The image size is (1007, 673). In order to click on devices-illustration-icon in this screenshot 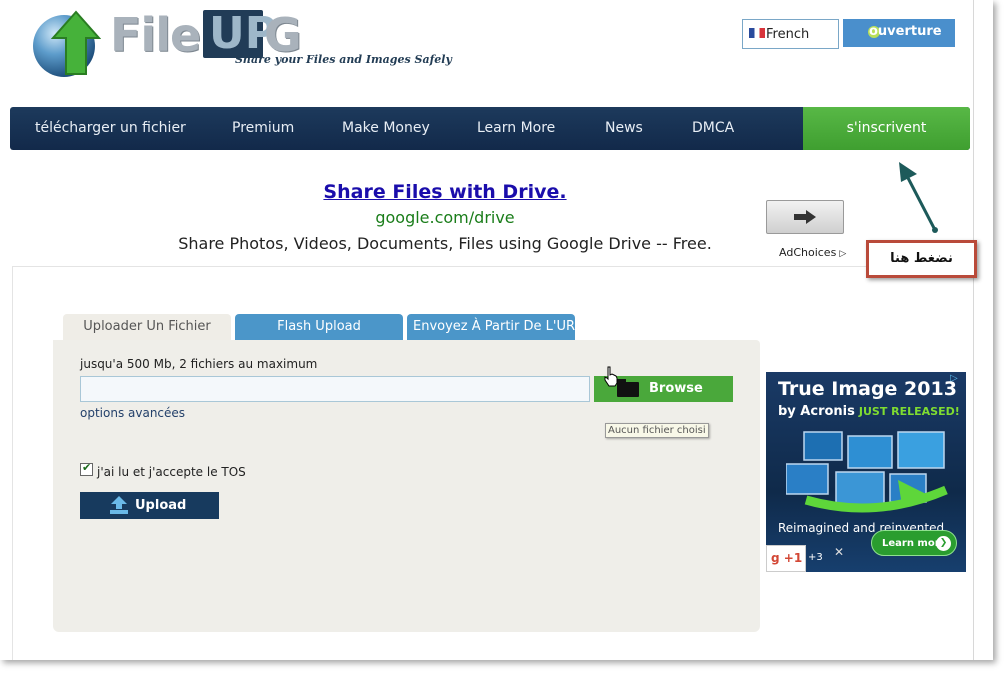, I will do `click(867, 472)`.